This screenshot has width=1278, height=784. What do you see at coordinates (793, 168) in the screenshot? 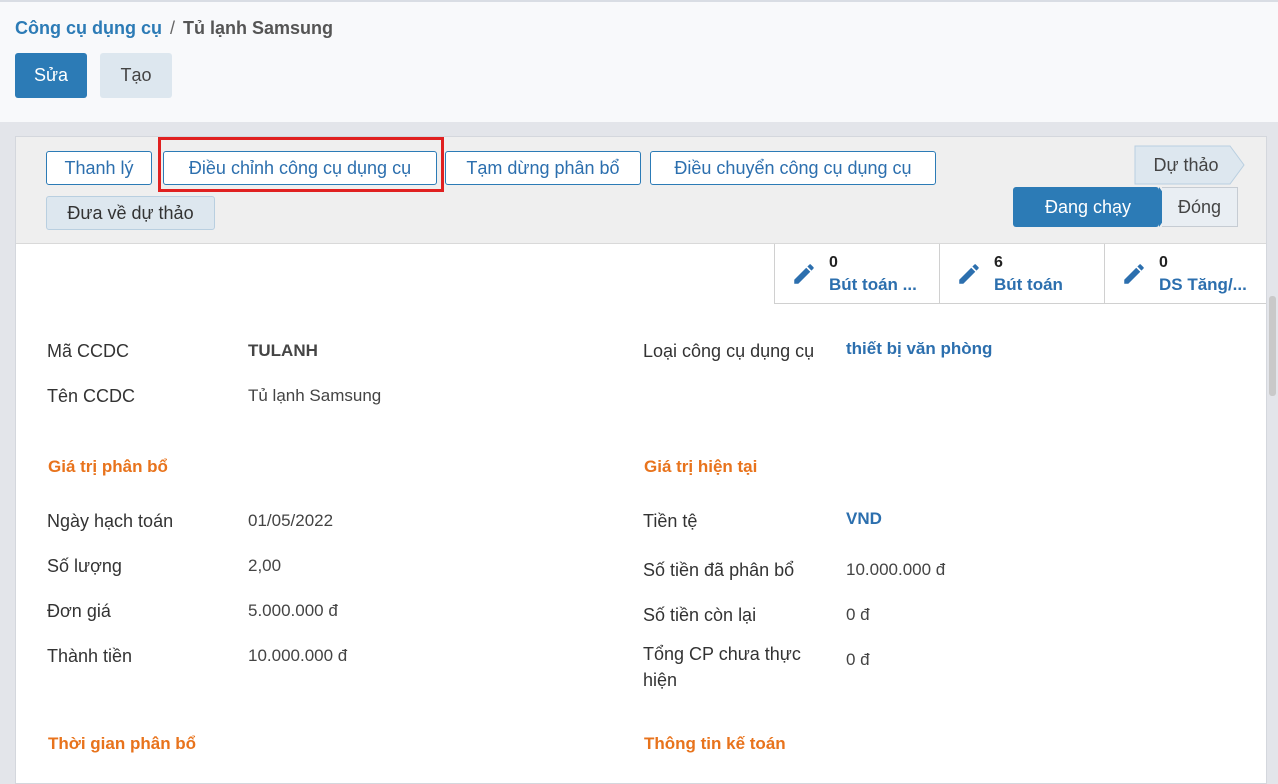
I see `transfer-tool-button: Điều chuyển công cụ dụng cụ` at bounding box center [793, 168].